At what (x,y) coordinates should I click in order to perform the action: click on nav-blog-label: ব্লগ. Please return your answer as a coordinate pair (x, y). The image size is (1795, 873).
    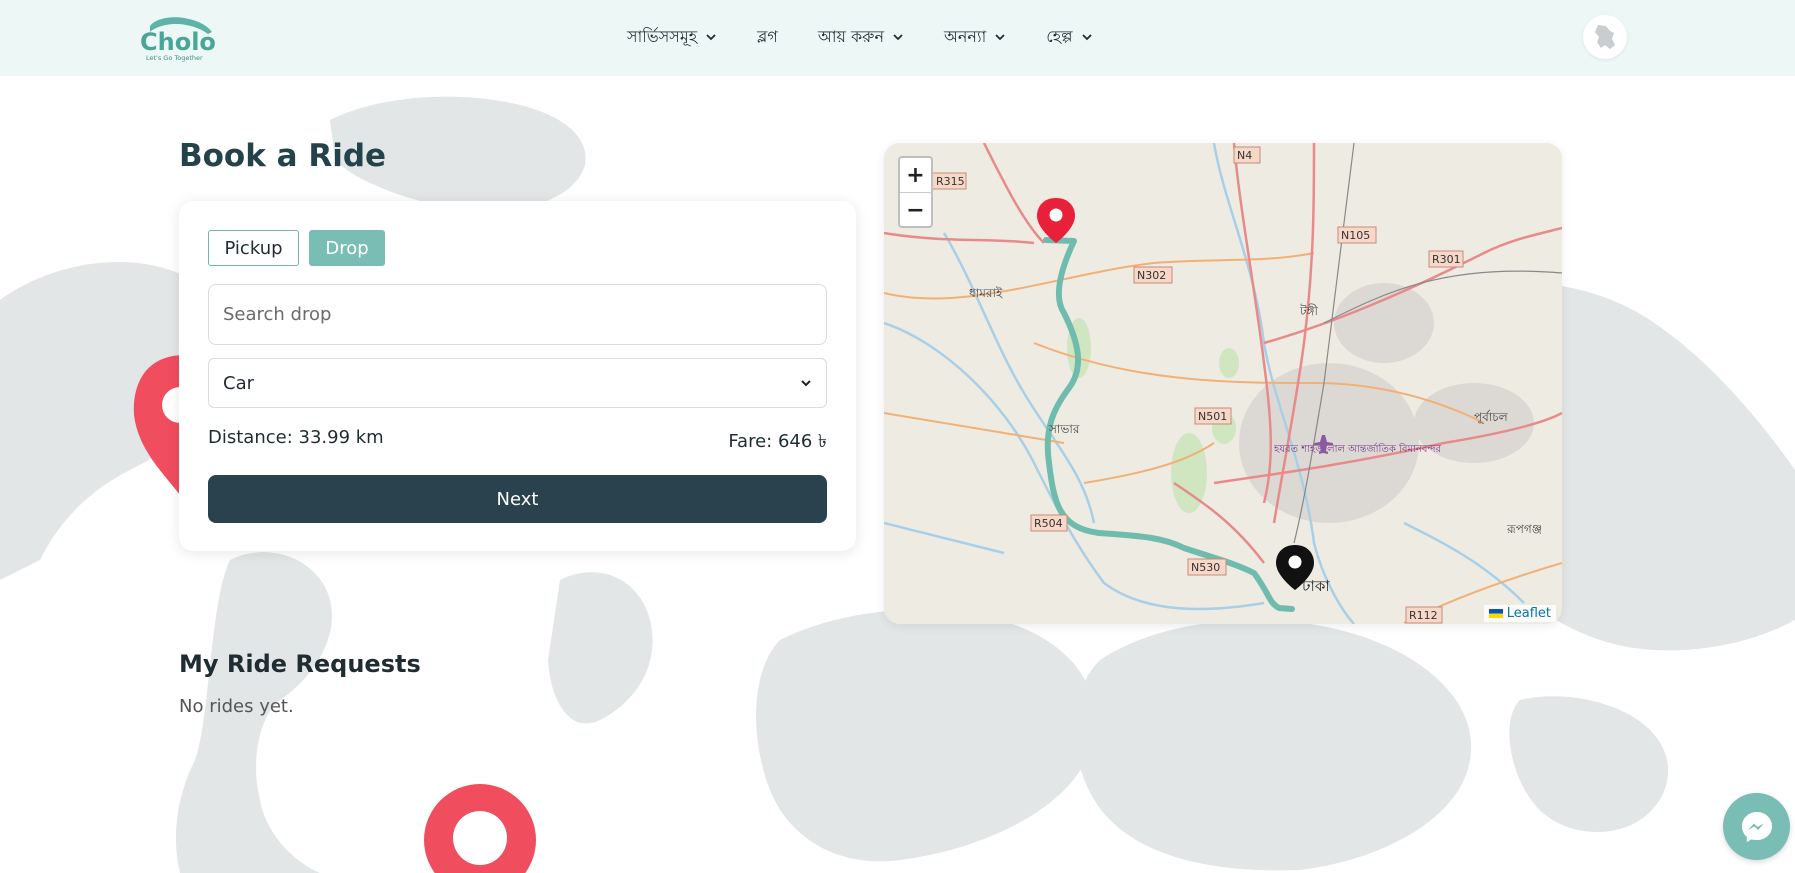
    Looking at the image, I should click on (767, 36).